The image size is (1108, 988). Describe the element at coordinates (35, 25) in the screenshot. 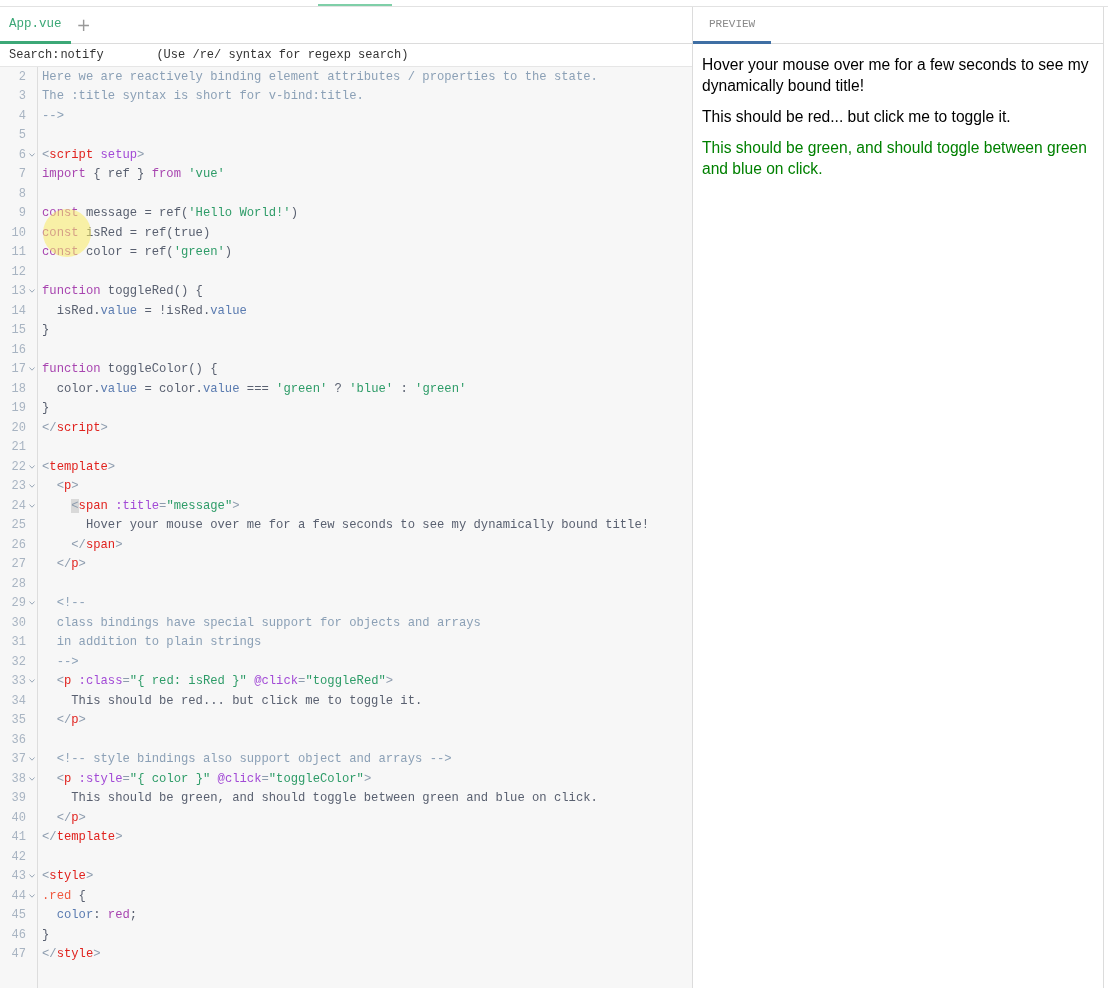

I see `file-tab: App.vue` at that location.